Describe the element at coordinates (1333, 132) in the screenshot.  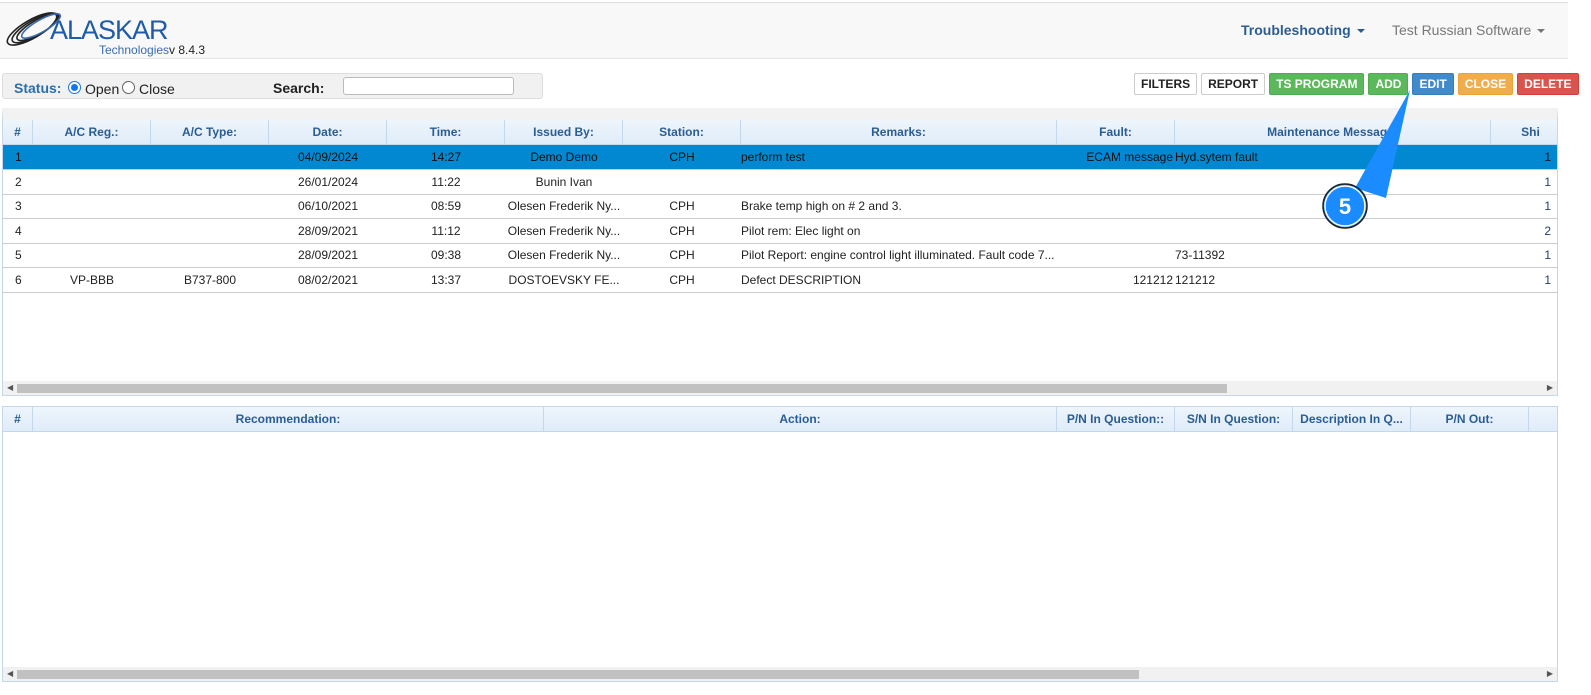
I see `column-header: Maintenance Message:` at that location.